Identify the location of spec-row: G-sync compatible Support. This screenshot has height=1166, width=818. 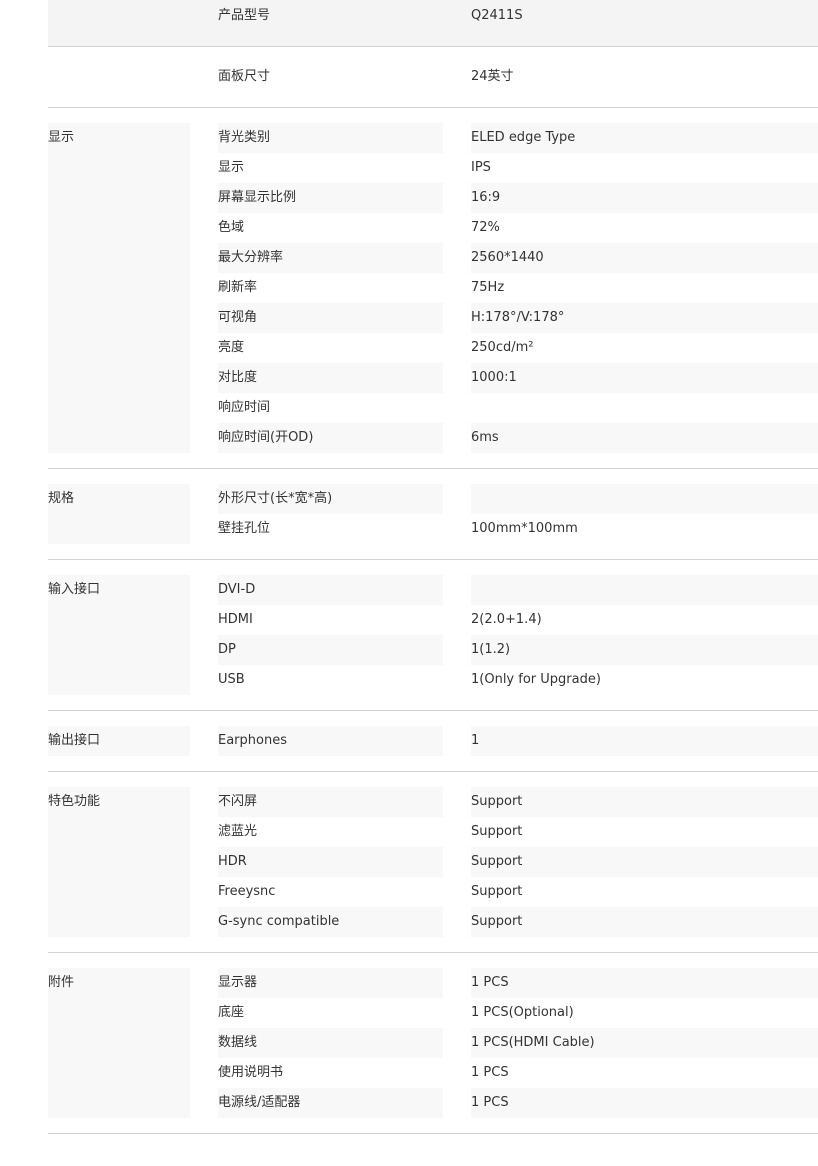
(433, 922).